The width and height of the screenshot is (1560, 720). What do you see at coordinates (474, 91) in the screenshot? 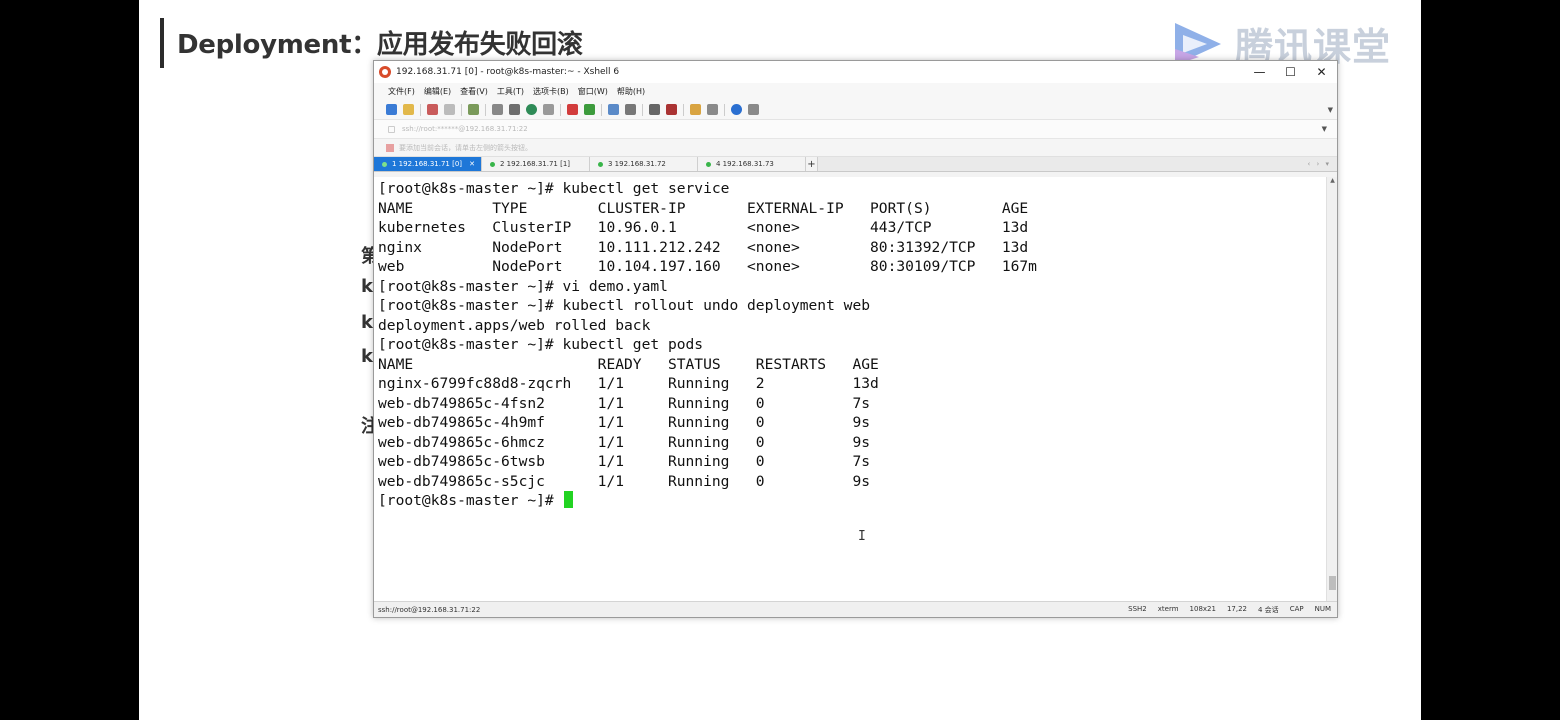
I see `menu-view: 查看(V)` at bounding box center [474, 91].